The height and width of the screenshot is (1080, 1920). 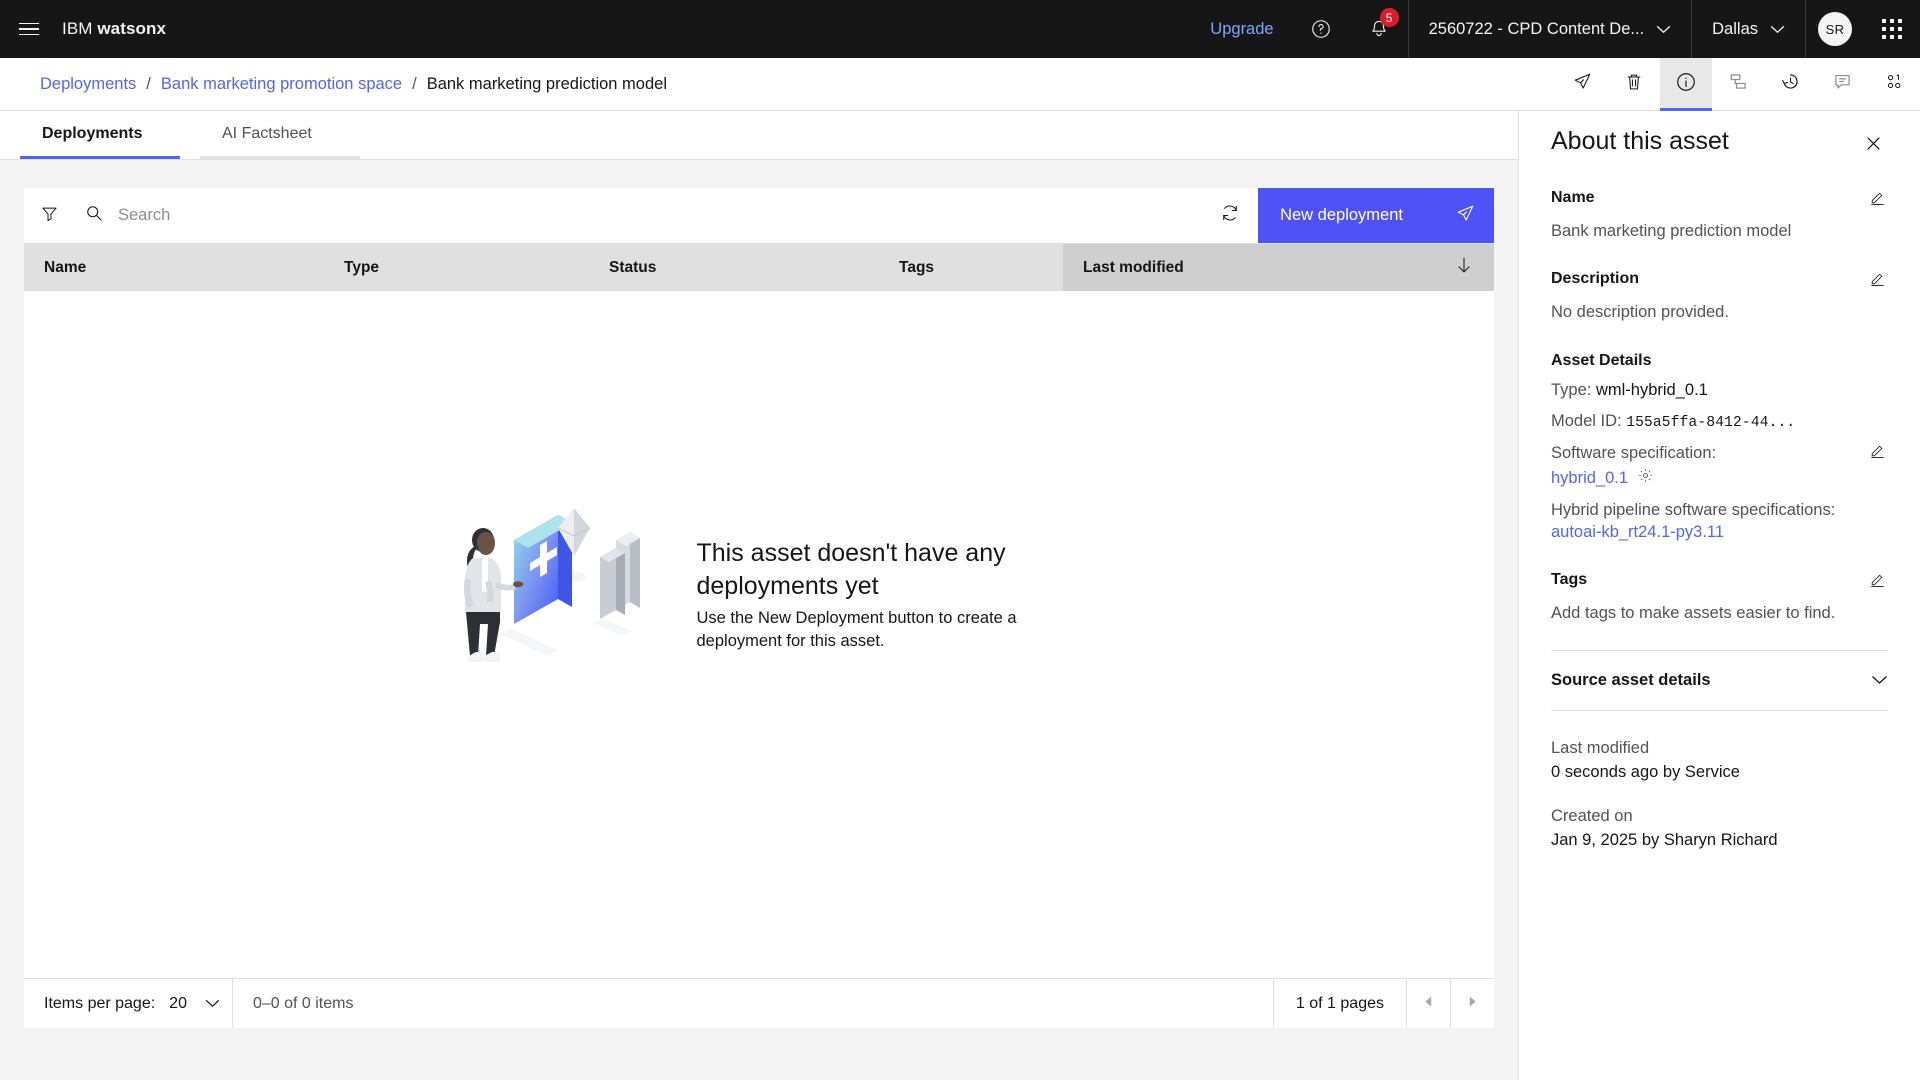 I want to click on panel-header: About this asset, so click(x=1719, y=136).